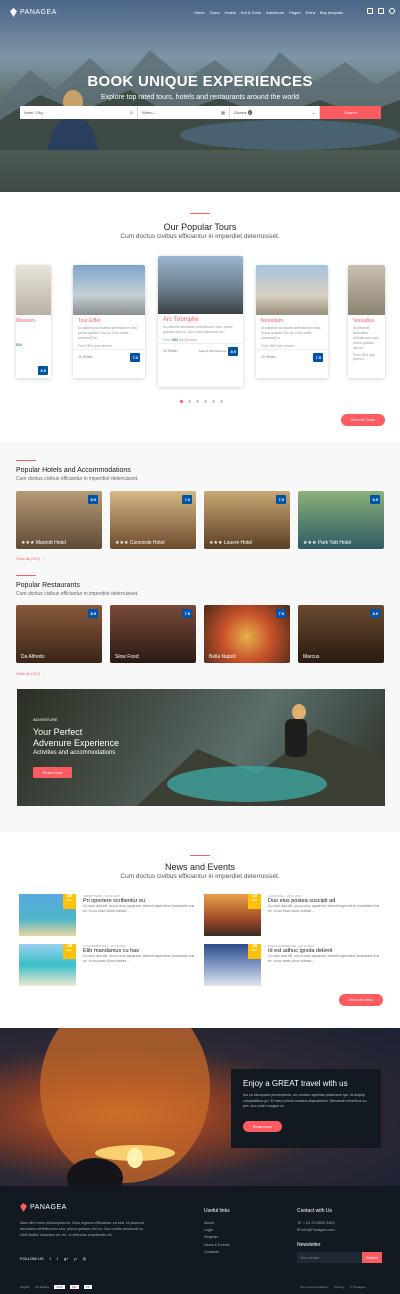 The height and width of the screenshot is (1294, 400). Describe the element at coordinates (217, 1223) in the screenshot. I see `footer-link-about: About` at that location.